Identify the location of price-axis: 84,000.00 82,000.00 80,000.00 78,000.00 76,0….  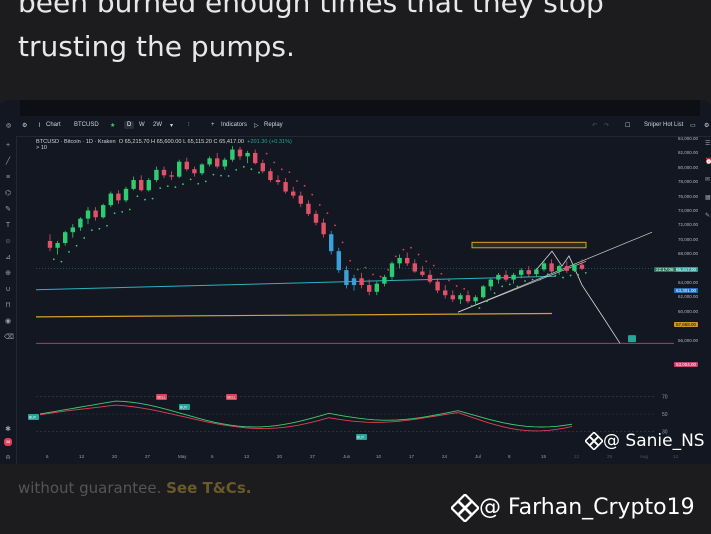
(693, 255).